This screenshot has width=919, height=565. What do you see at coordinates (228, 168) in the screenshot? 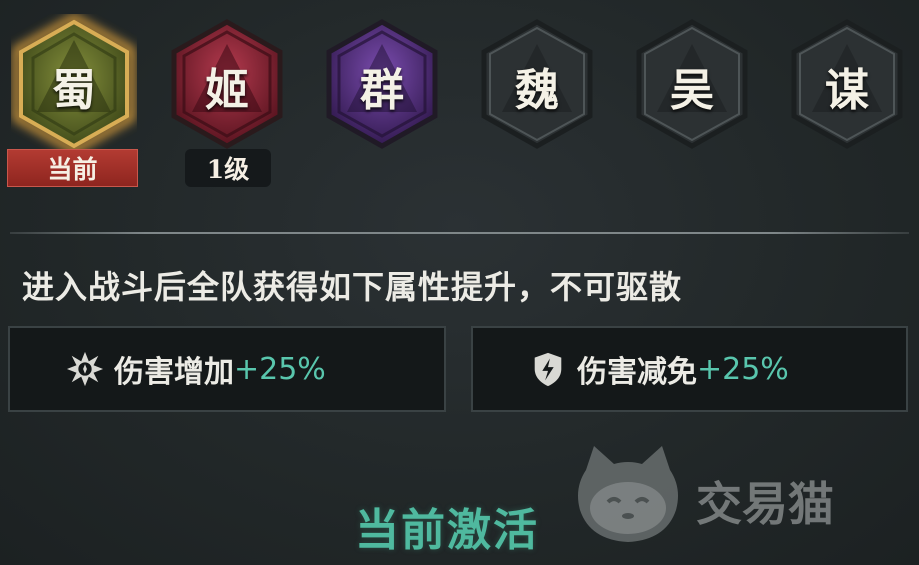
I see `level-badge: 1级` at bounding box center [228, 168].